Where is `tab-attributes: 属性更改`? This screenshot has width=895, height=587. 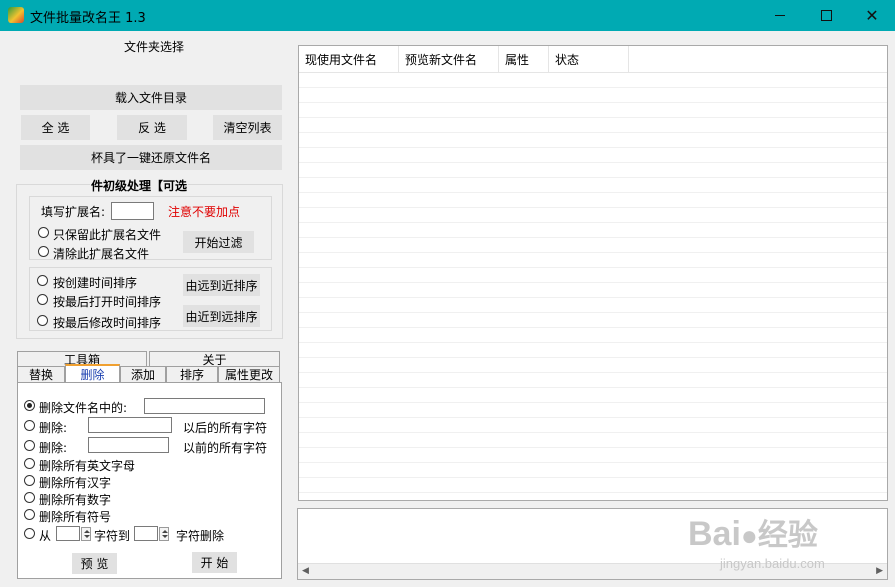 tab-attributes: 属性更改 is located at coordinates (249, 374).